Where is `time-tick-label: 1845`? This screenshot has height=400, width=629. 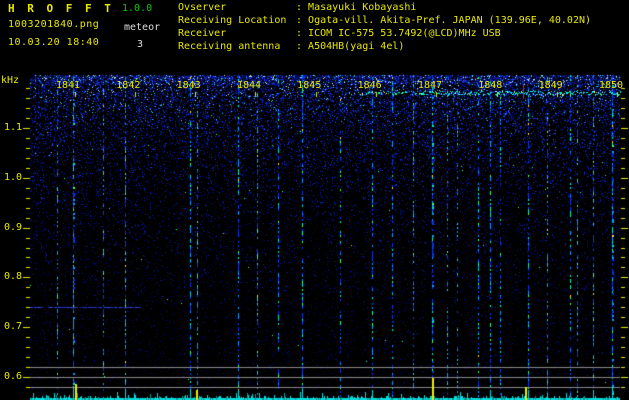
time-tick-label: 1845 is located at coordinates (309, 85).